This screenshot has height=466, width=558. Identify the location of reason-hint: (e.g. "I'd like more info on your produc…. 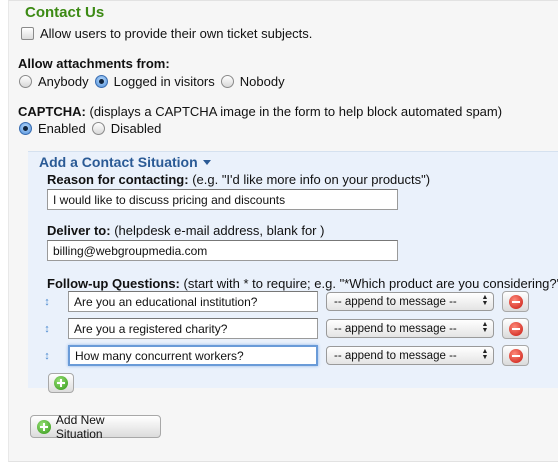
(309, 179).